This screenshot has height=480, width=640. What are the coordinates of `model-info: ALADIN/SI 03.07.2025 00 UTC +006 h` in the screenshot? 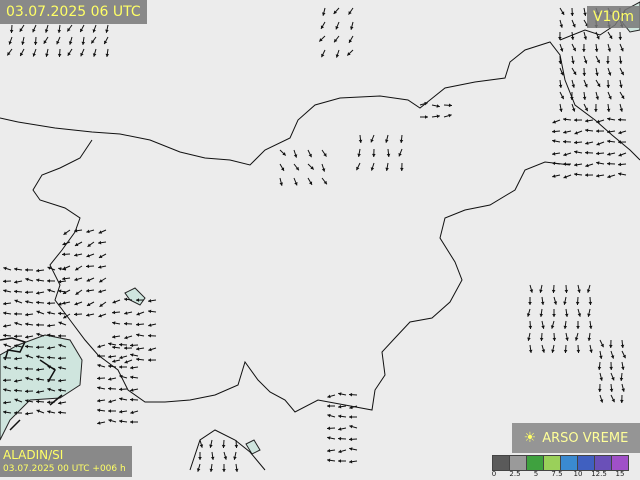 It's located at (66, 461).